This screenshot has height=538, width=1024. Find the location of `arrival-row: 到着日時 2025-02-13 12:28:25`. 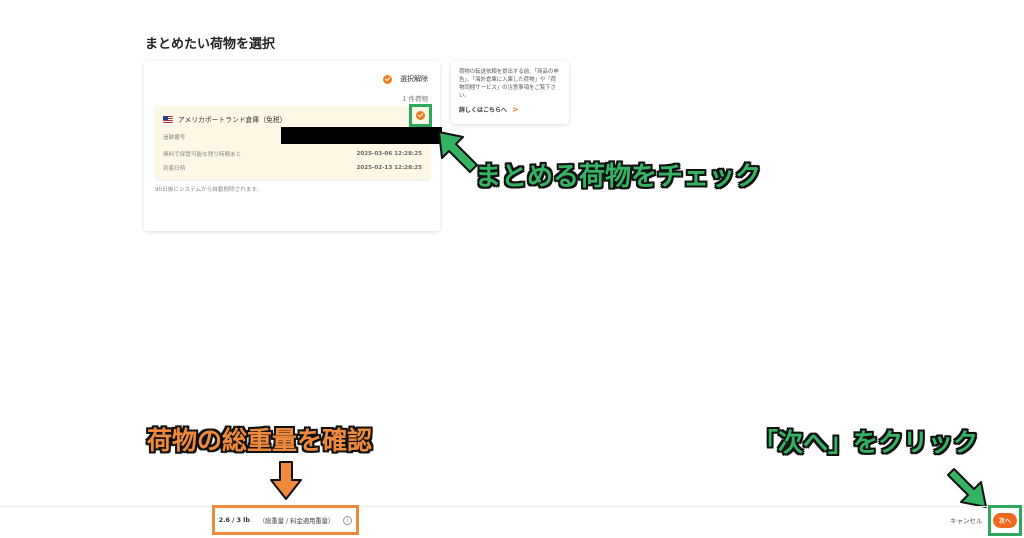

arrival-row: 到着日時 2025-02-13 12:28:25 is located at coordinates (292, 168).